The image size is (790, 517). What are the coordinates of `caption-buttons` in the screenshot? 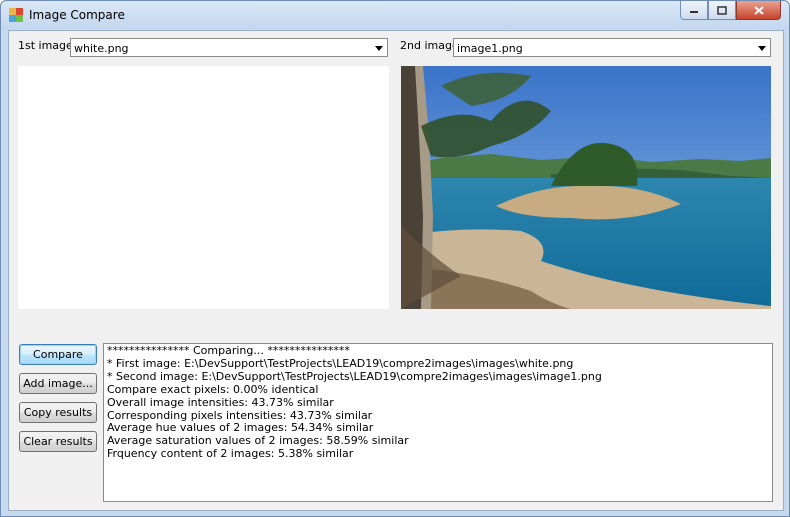 It's located at (730, 11).